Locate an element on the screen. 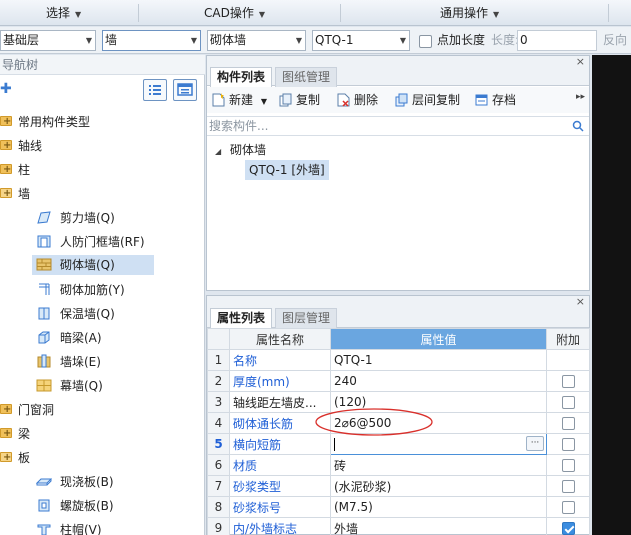  table-row: 9 内/外墙标志 外墙 is located at coordinates (398, 526).